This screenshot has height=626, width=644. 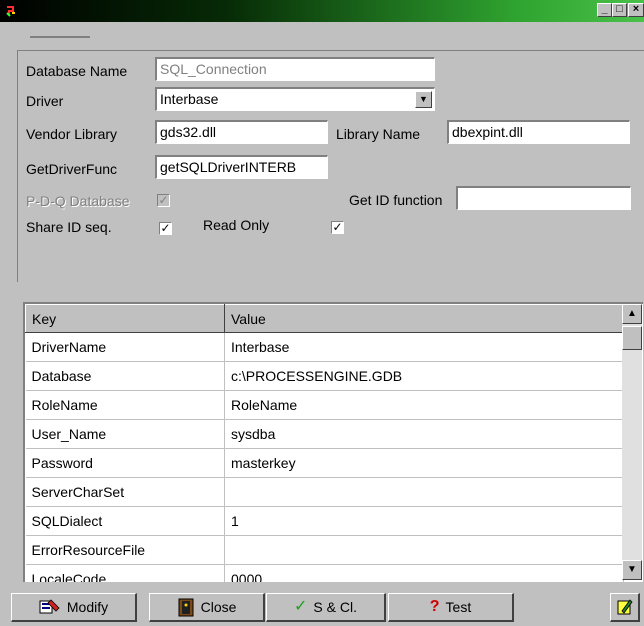 What do you see at coordinates (322, 11) in the screenshot?
I see `title-bar: _ □ ×` at bounding box center [322, 11].